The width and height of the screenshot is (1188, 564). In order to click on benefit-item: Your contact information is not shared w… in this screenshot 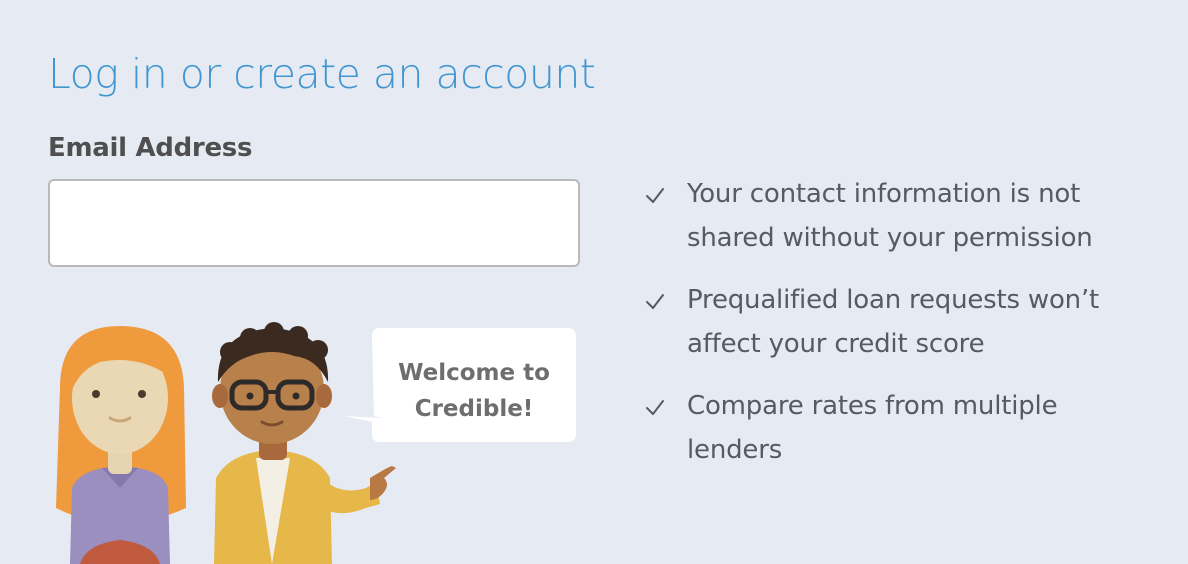, I will do `click(904, 216)`.